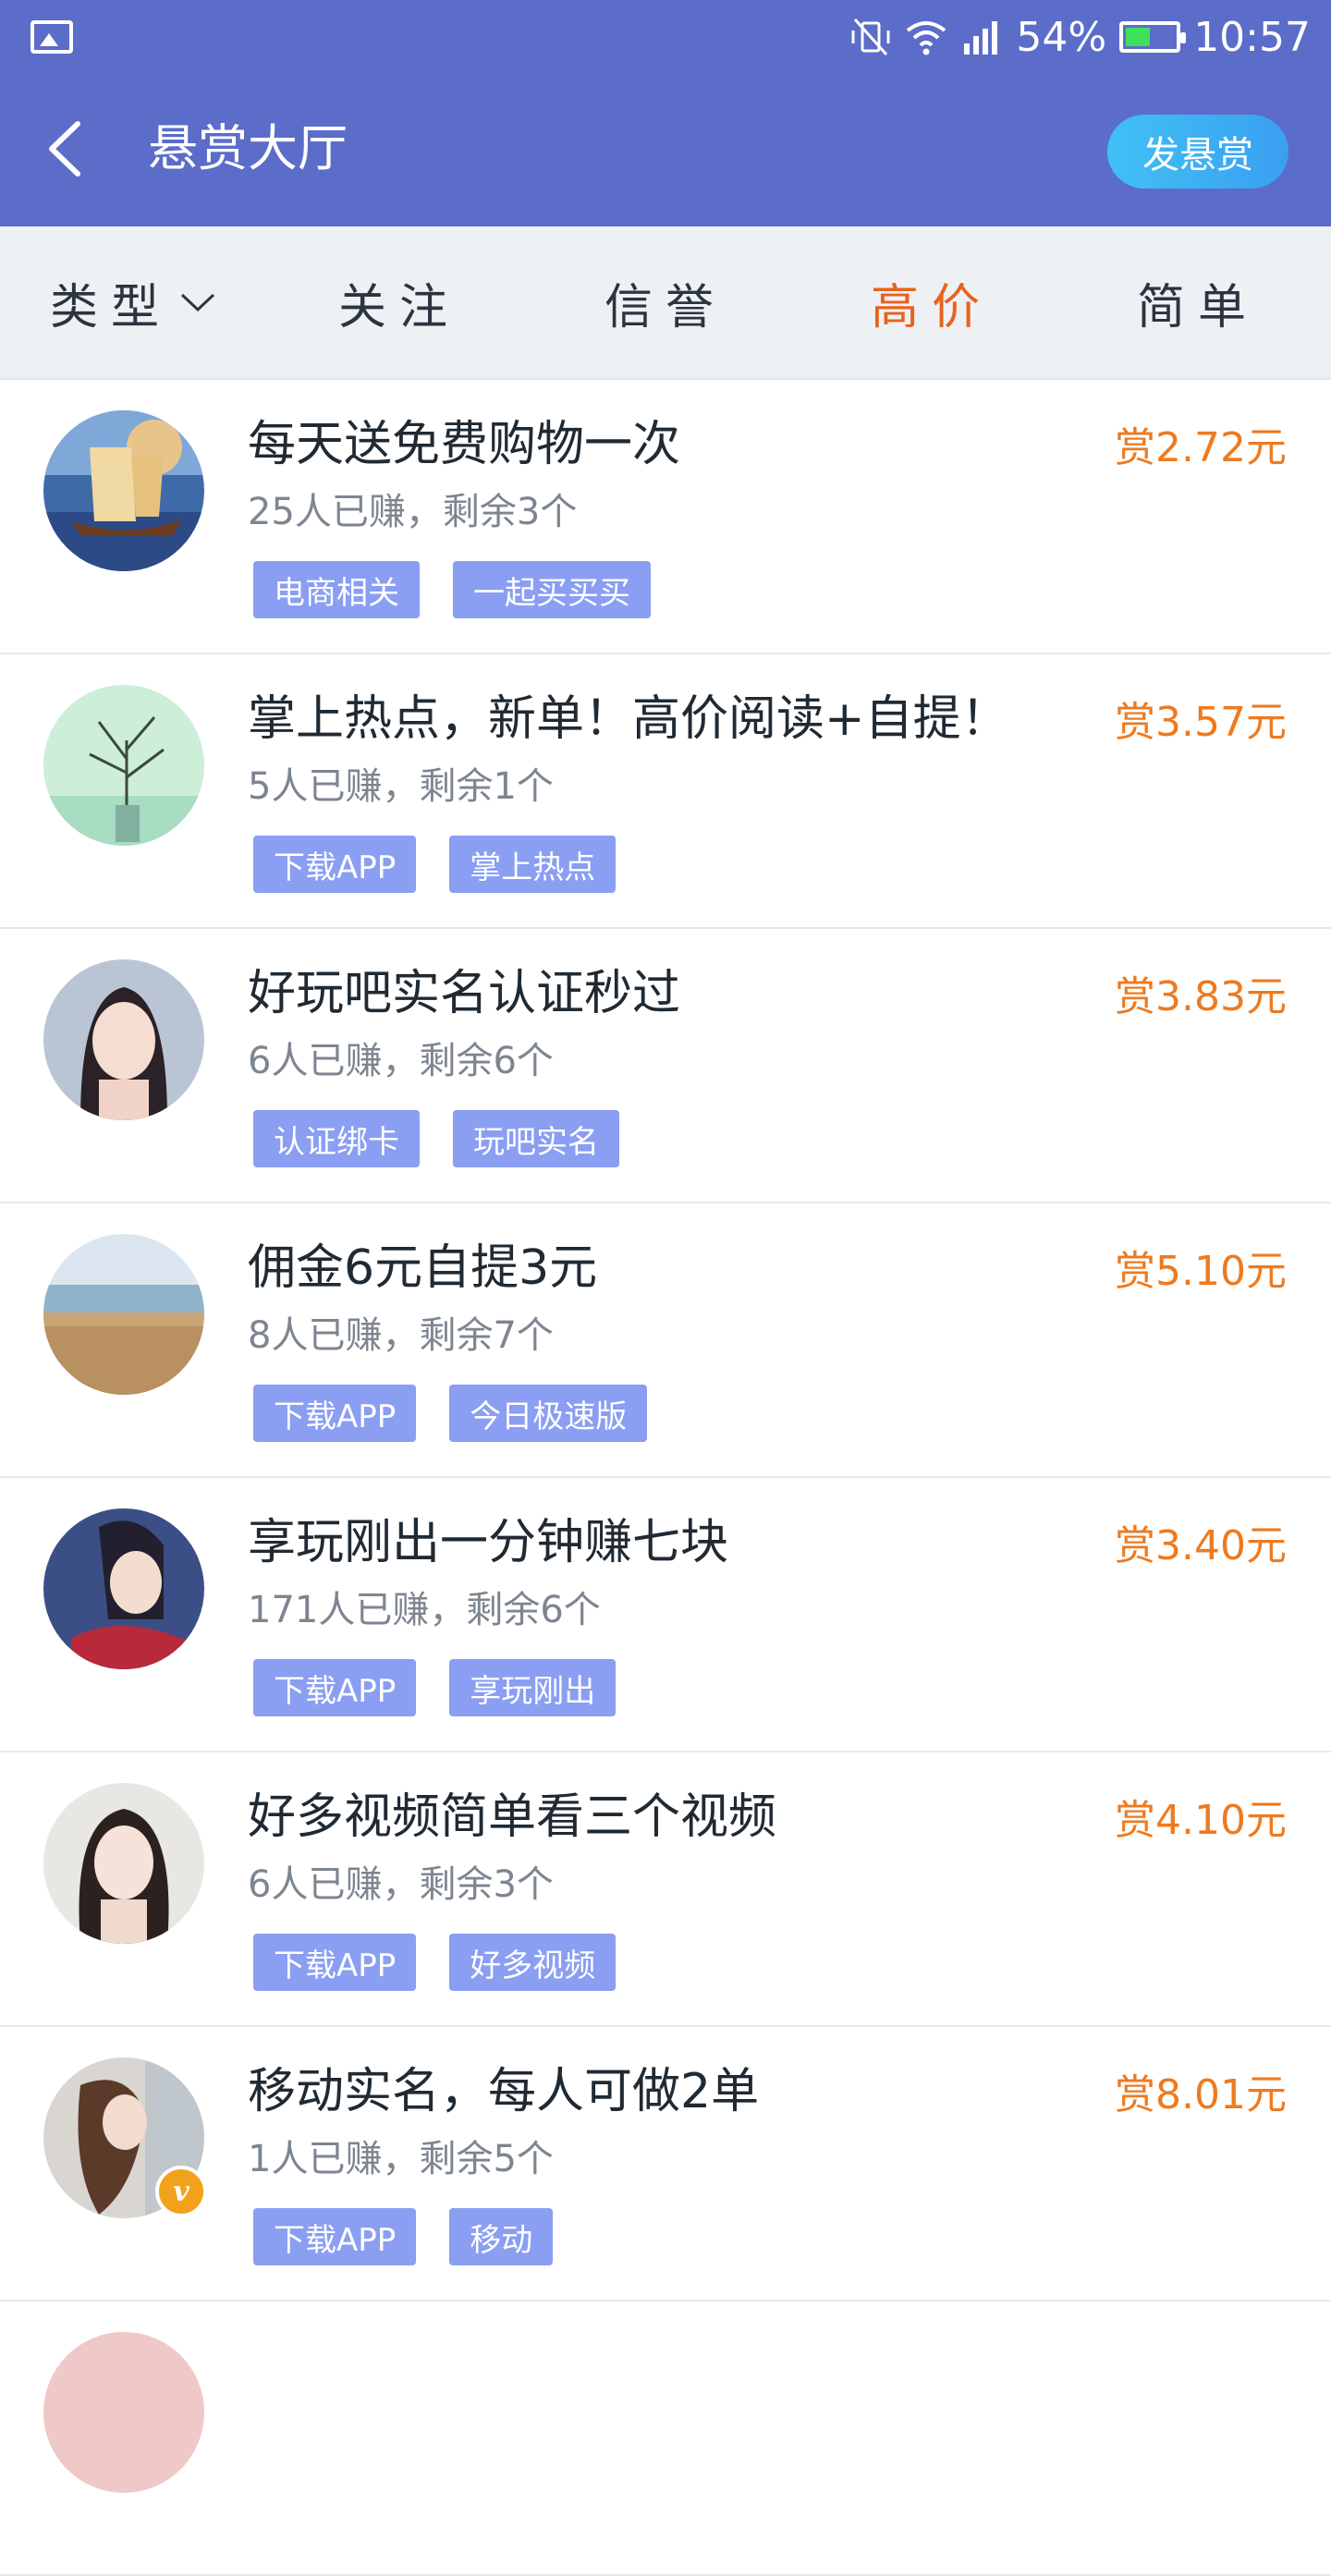 This screenshot has width=1331, height=2576. I want to click on task-title: 每天送免费购物一次, so click(465, 444).